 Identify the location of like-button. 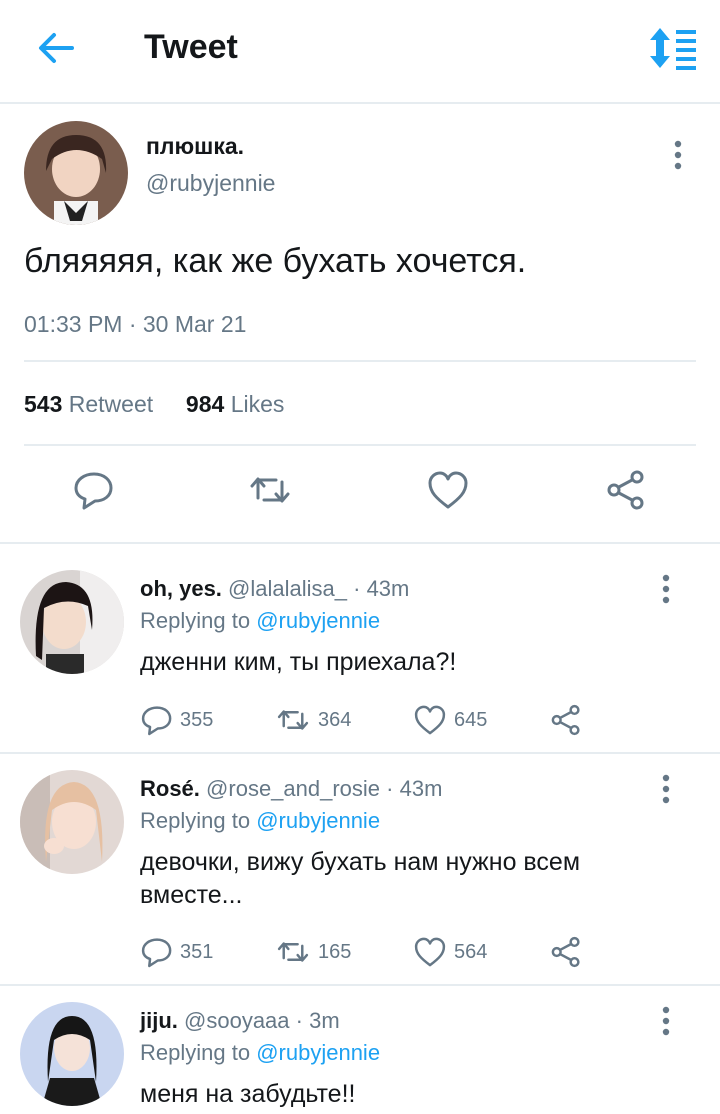
(448, 490).